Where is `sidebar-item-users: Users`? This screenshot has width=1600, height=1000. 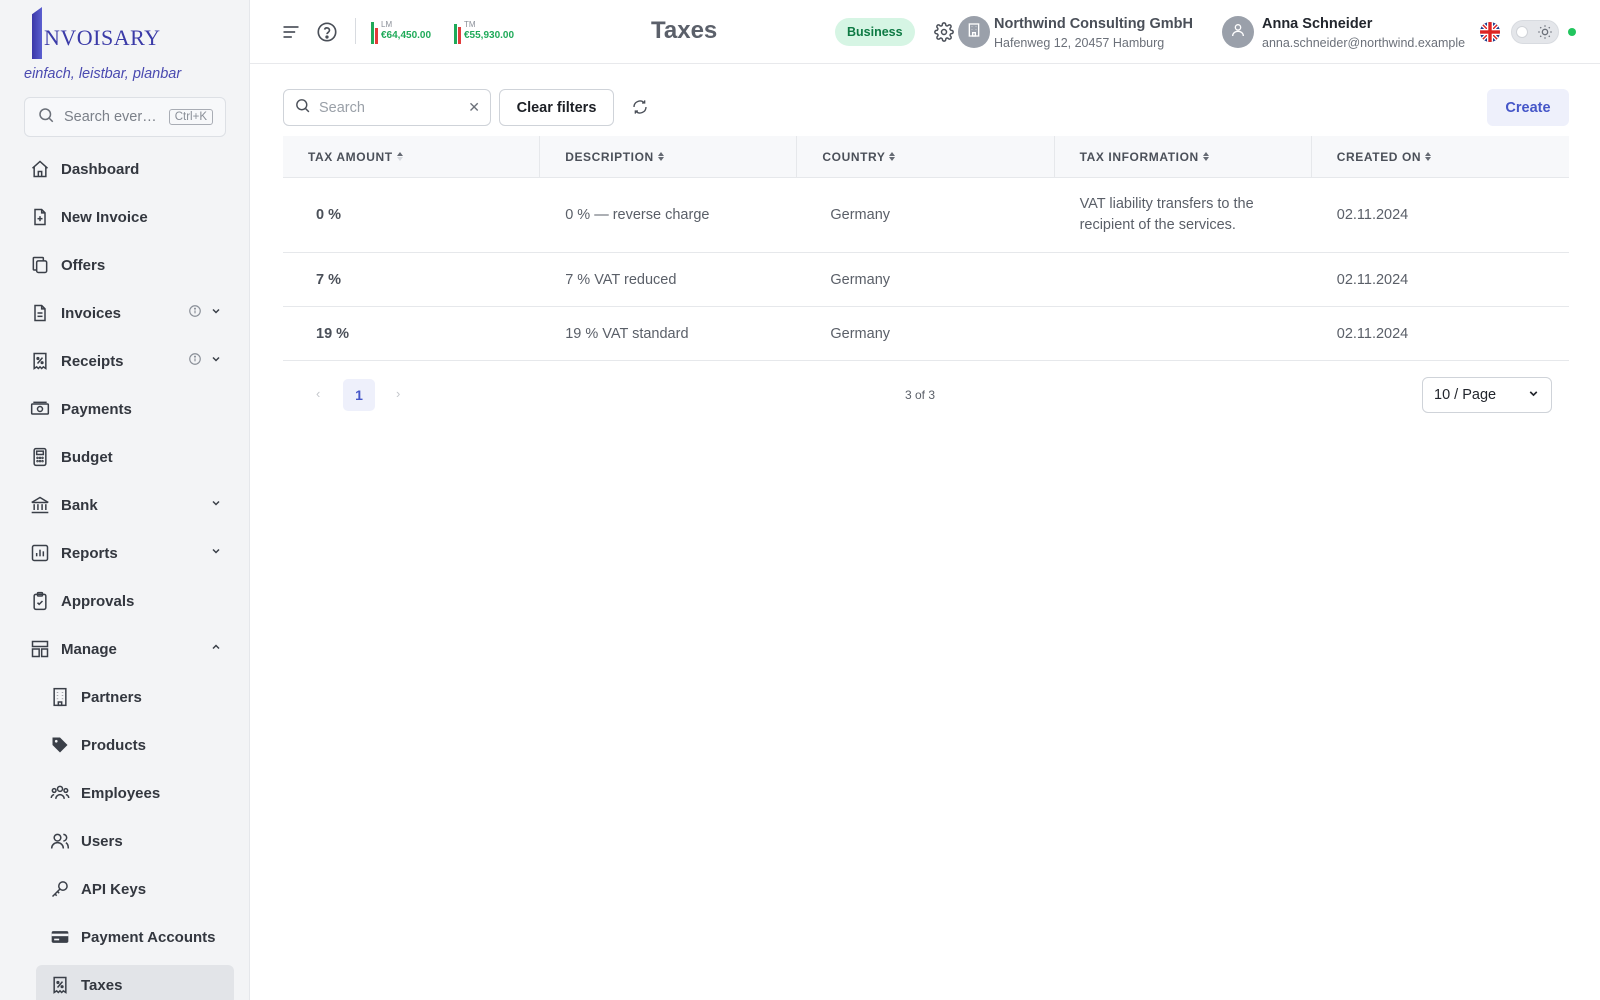
sidebar-item-users: Users is located at coordinates (139, 841).